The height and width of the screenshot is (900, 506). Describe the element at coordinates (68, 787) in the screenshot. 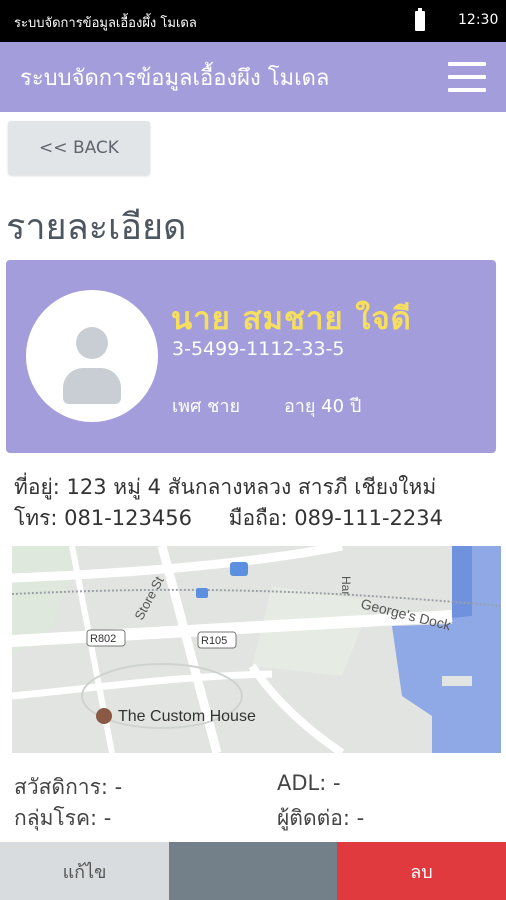

I see `welfare-text: สวัสดิการ: -` at that location.